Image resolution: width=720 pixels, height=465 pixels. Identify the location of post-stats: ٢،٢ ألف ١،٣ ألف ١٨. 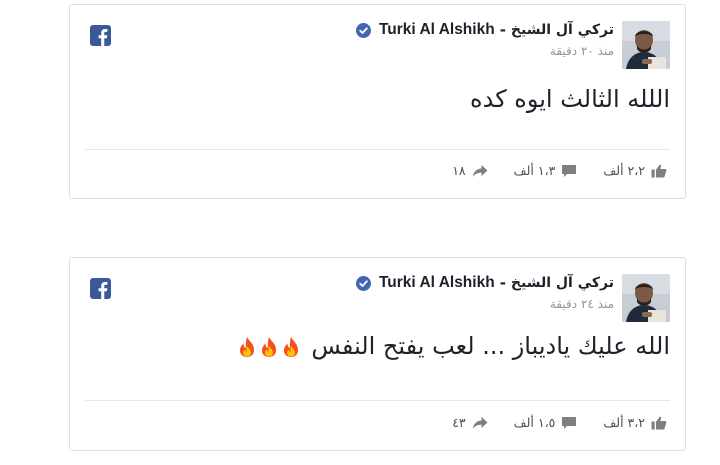
(559, 170).